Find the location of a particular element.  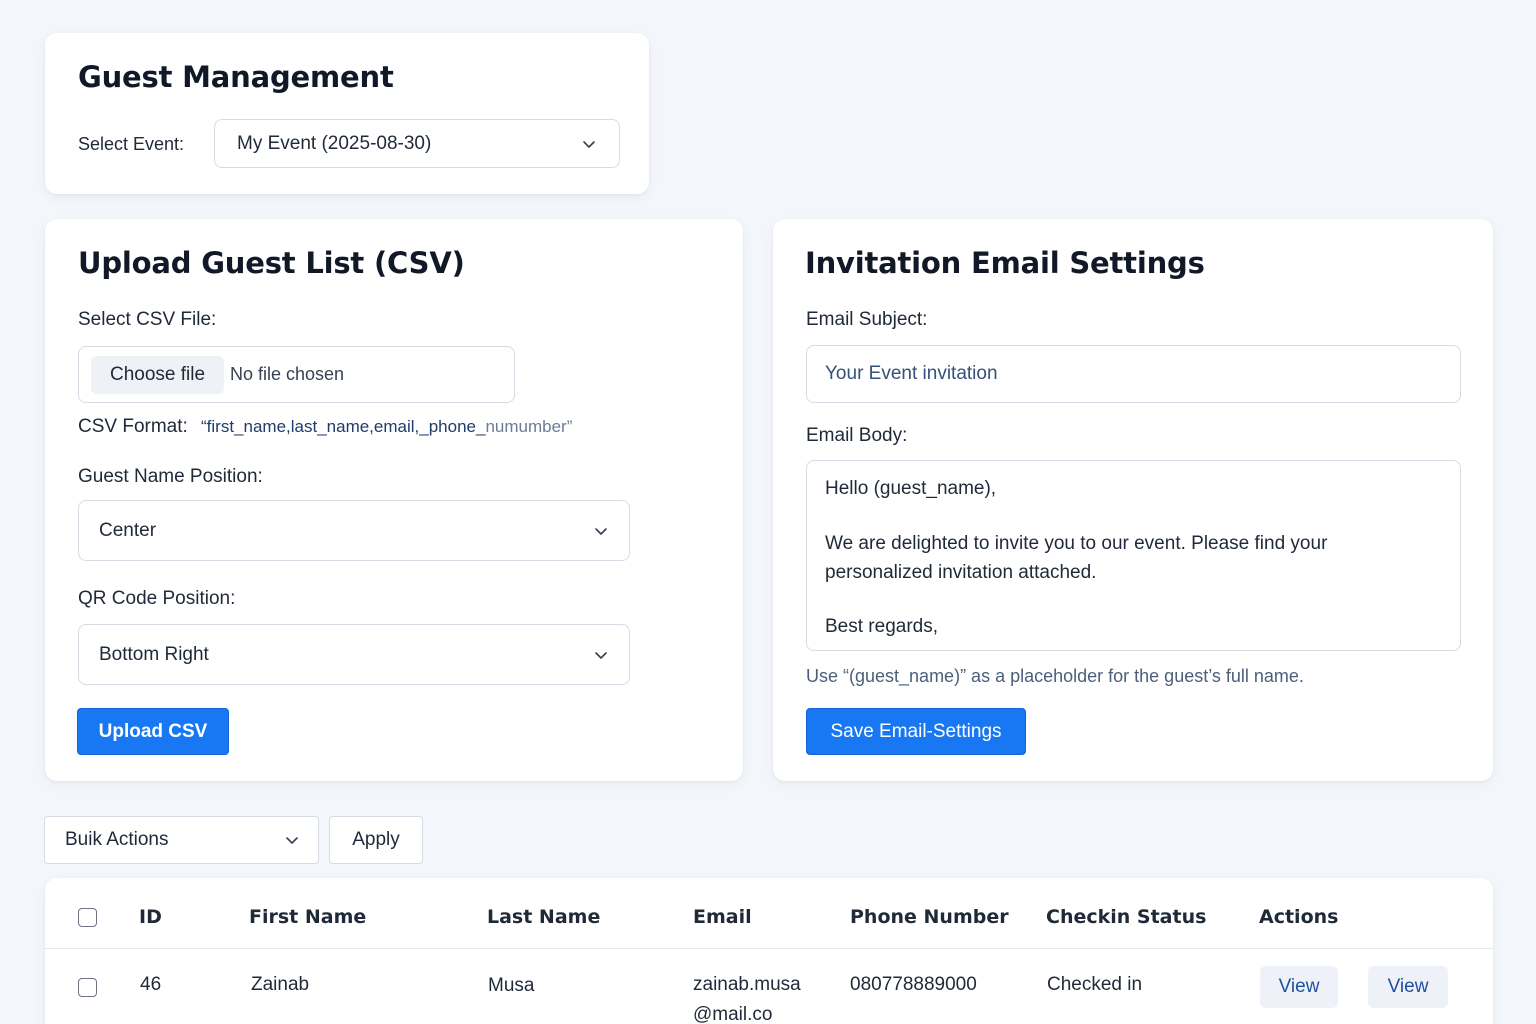

qr-position-value: Bottom Right is located at coordinates (154, 654).